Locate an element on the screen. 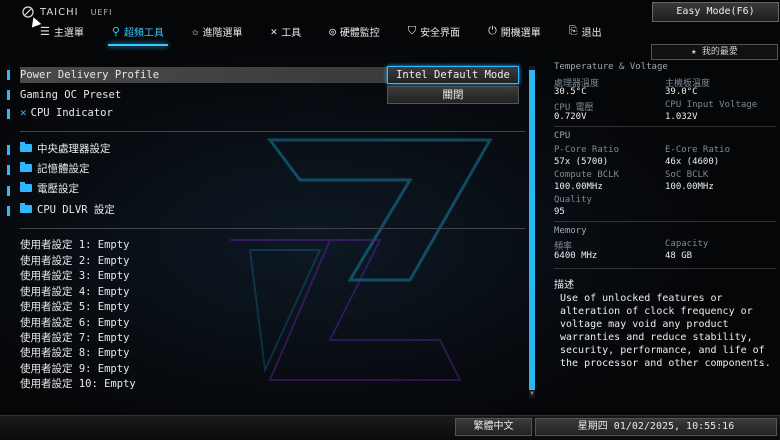 Image resolution: width=780 pixels, height=440 pixels. description-title: 描述 is located at coordinates (564, 285).